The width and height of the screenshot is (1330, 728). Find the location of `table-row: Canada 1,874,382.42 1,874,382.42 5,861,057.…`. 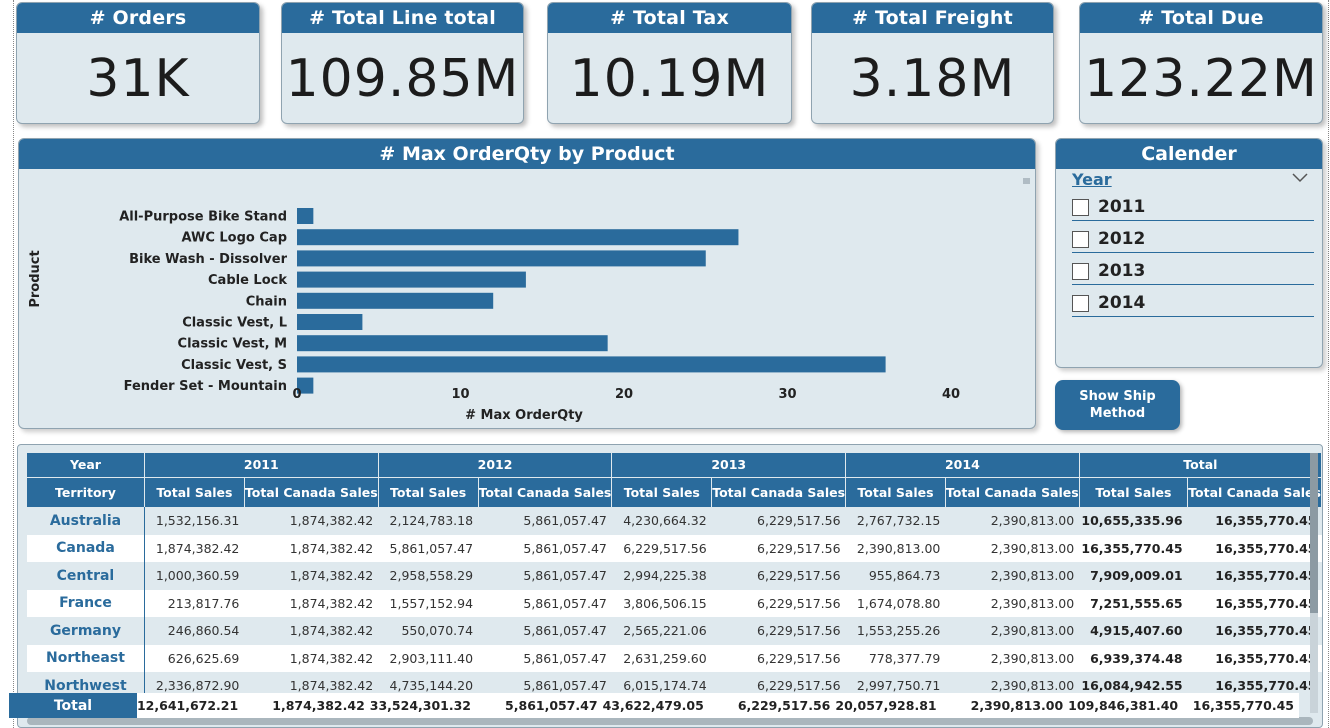

table-row: Canada 1,874,382.42 1,874,382.42 5,861,057.… is located at coordinates (674, 548).